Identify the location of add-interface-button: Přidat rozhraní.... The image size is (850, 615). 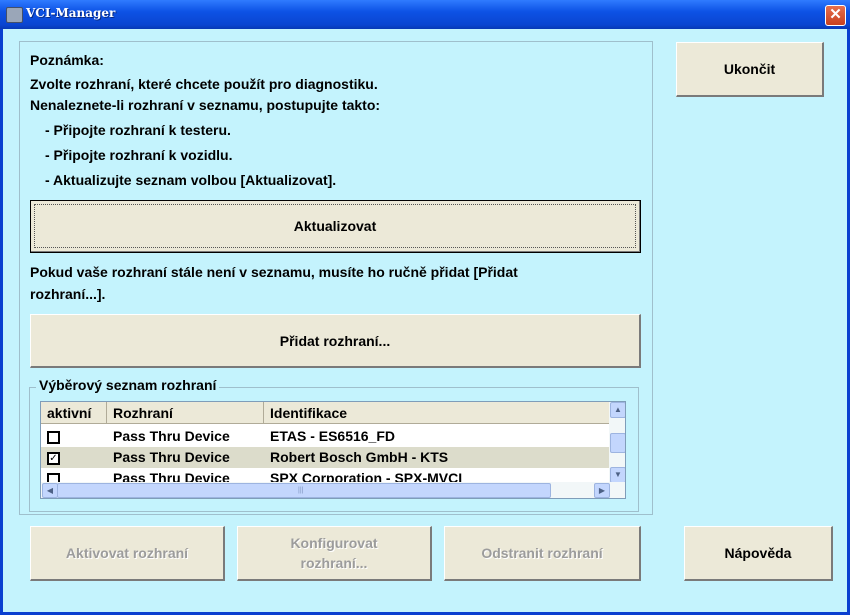
(335, 341).